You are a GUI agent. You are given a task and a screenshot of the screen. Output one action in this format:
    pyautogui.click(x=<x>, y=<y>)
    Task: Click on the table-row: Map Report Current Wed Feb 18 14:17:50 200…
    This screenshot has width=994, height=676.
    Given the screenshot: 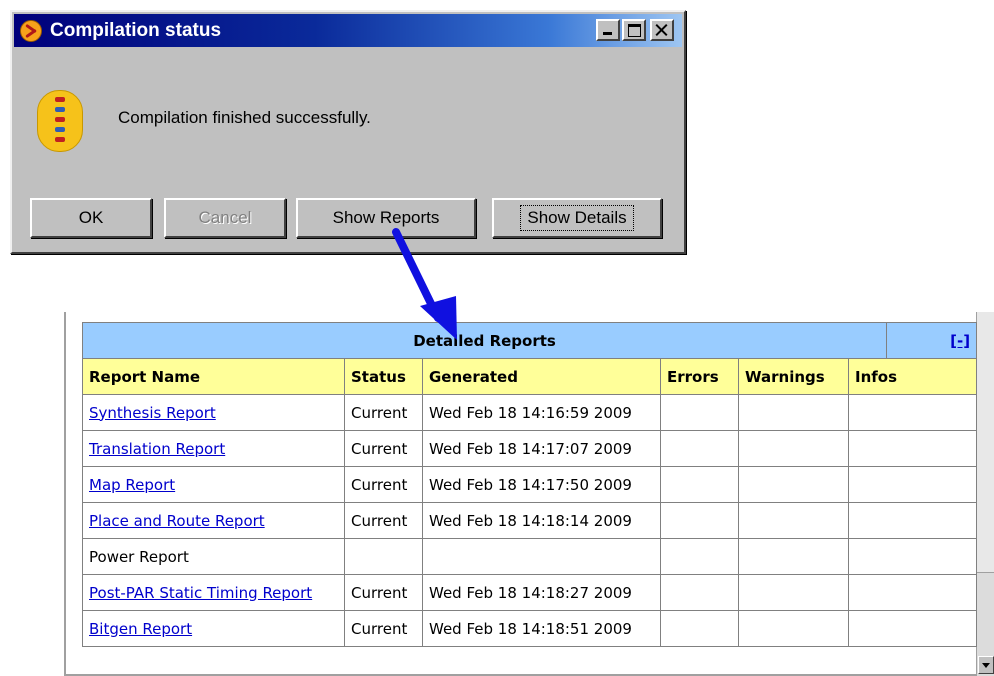 What is the action you would take?
    pyautogui.click(x=530, y=484)
    